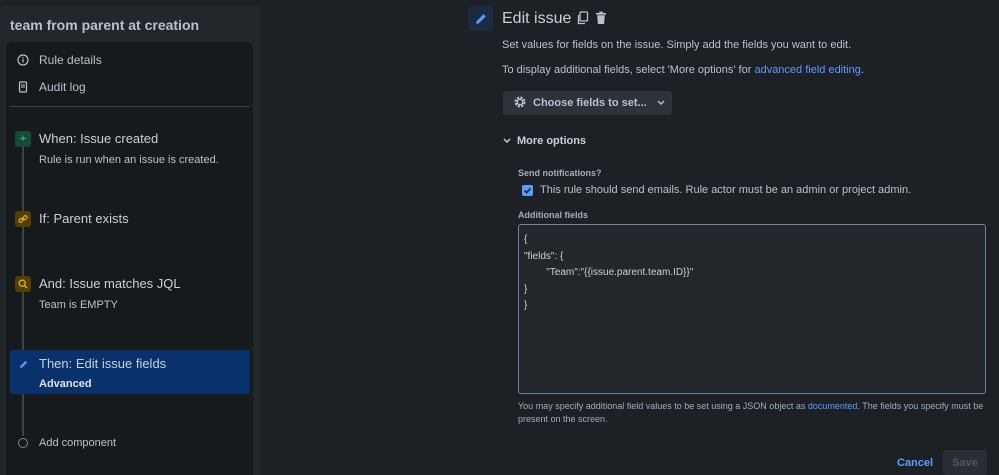  I want to click on save-button: Save, so click(965, 462).